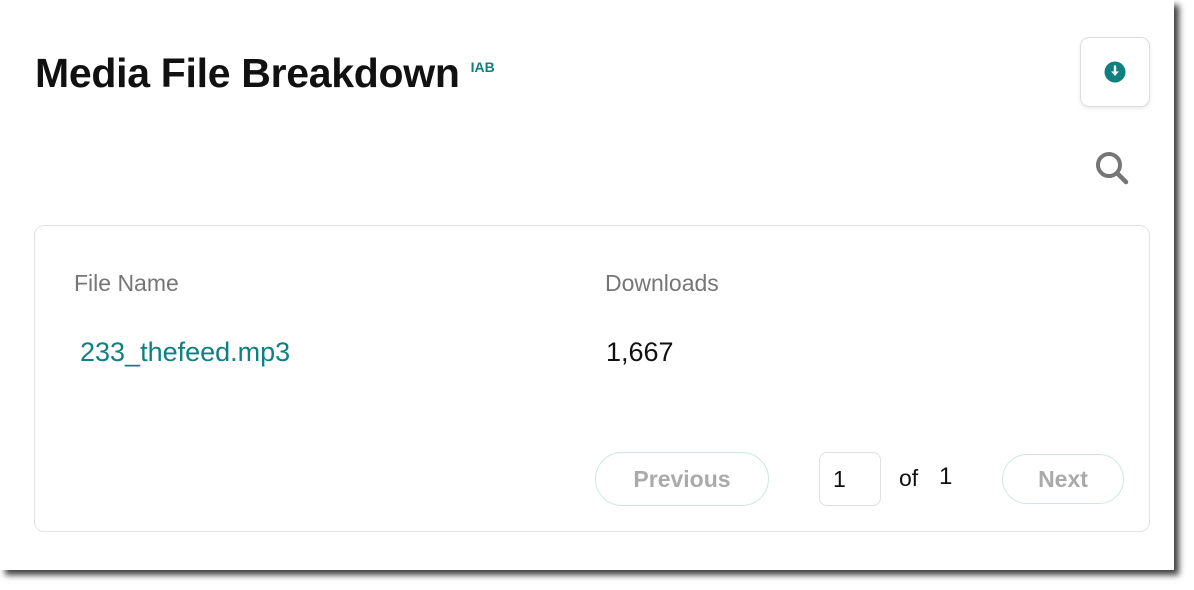 This screenshot has height=590, width=1194. What do you see at coordinates (682, 479) in the screenshot?
I see `previous-button: Previous` at bounding box center [682, 479].